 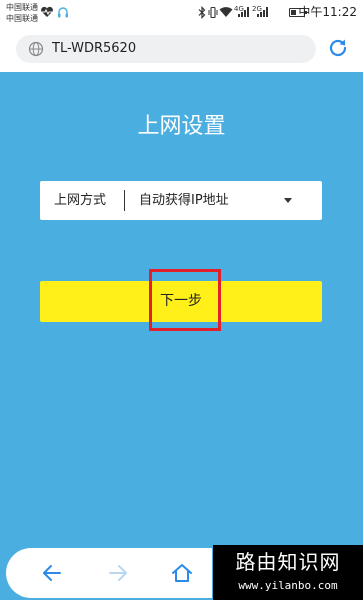 What do you see at coordinates (327, 12) in the screenshot?
I see `clock: 中午11:22` at bounding box center [327, 12].